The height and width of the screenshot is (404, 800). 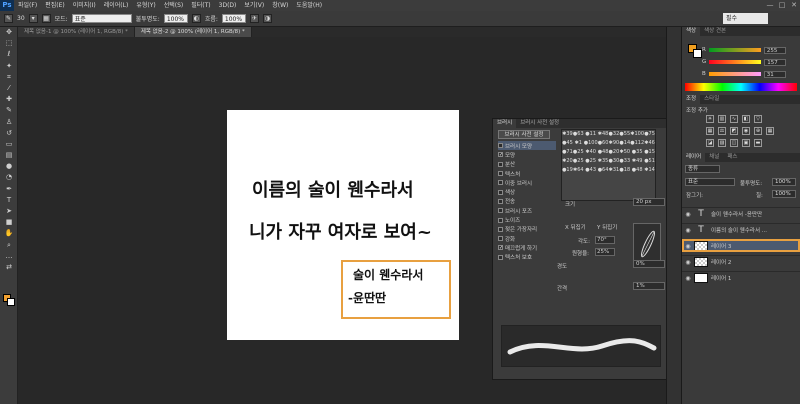 I want to click on curves-adjust-icon: ∿, so click(x=734, y=119).